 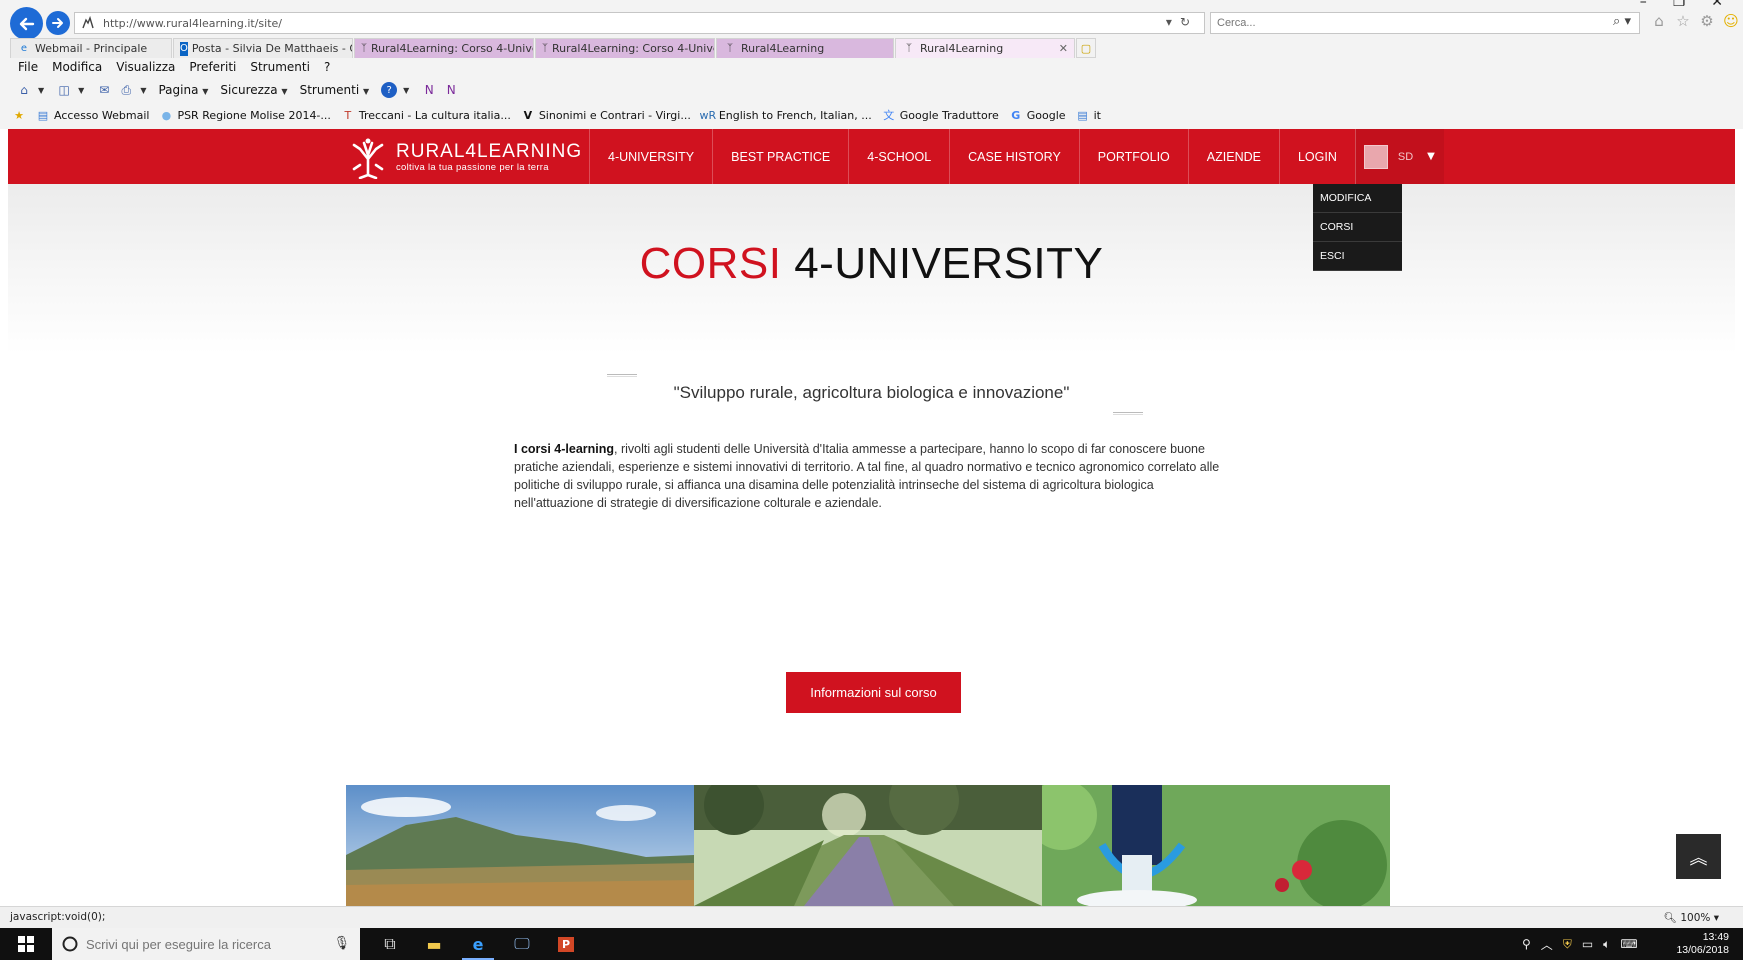 What do you see at coordinates (1058, 48) in the screenshot?
I see `close-tab-icon: ✕` at bounding box center [1058, 48].